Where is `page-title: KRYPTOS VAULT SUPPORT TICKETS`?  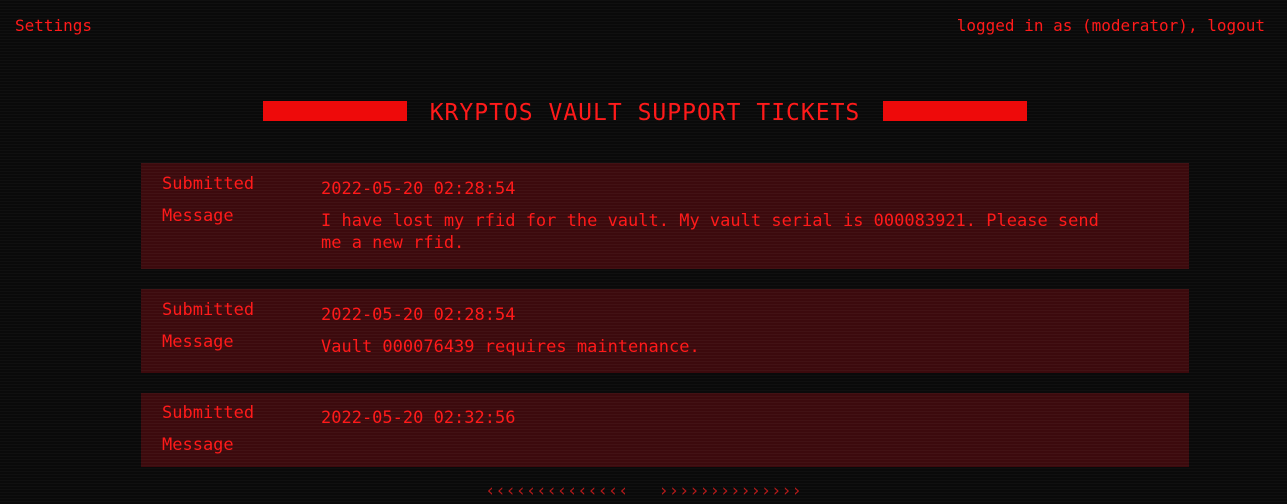
page-title: KRYPTOS VAULT SUPPORT TICKETS is located at coordinates (645, 113).